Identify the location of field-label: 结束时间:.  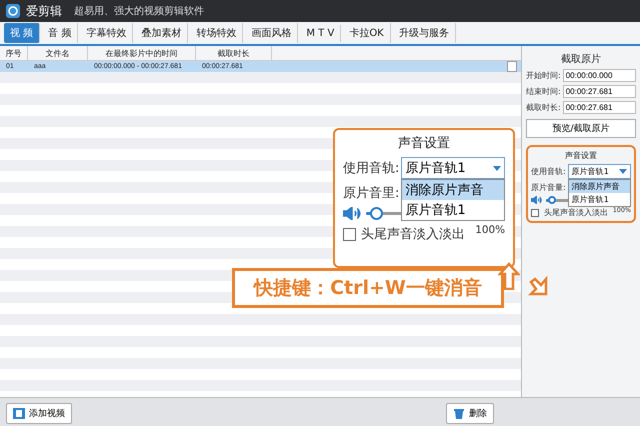
(543, 91).